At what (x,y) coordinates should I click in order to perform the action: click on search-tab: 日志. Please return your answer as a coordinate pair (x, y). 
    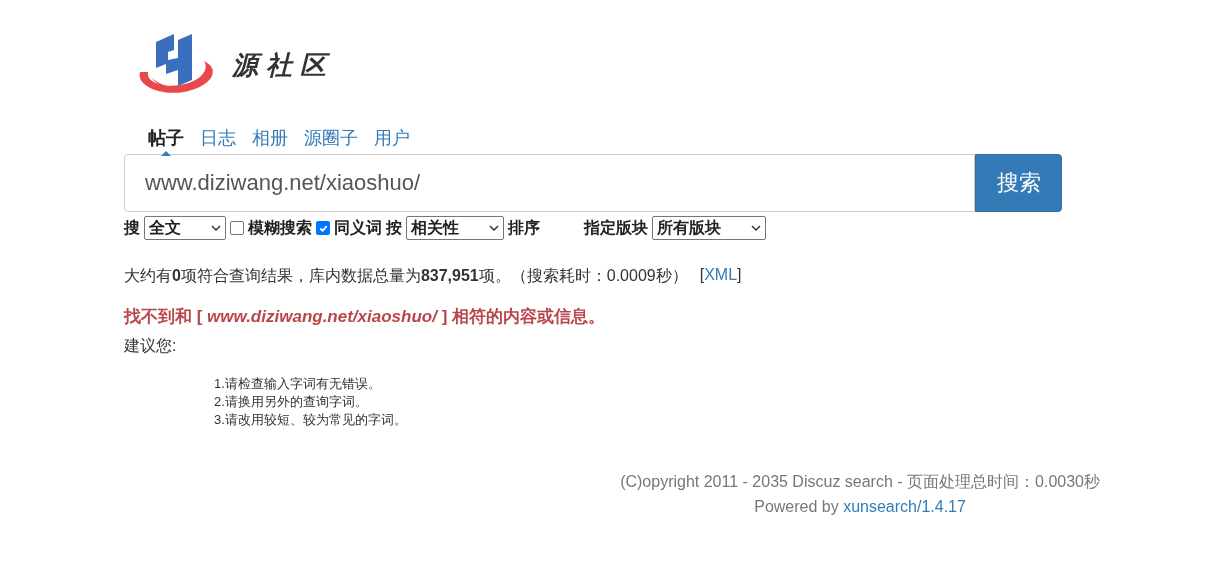
    Looking at the image, I should click on (218, 140).